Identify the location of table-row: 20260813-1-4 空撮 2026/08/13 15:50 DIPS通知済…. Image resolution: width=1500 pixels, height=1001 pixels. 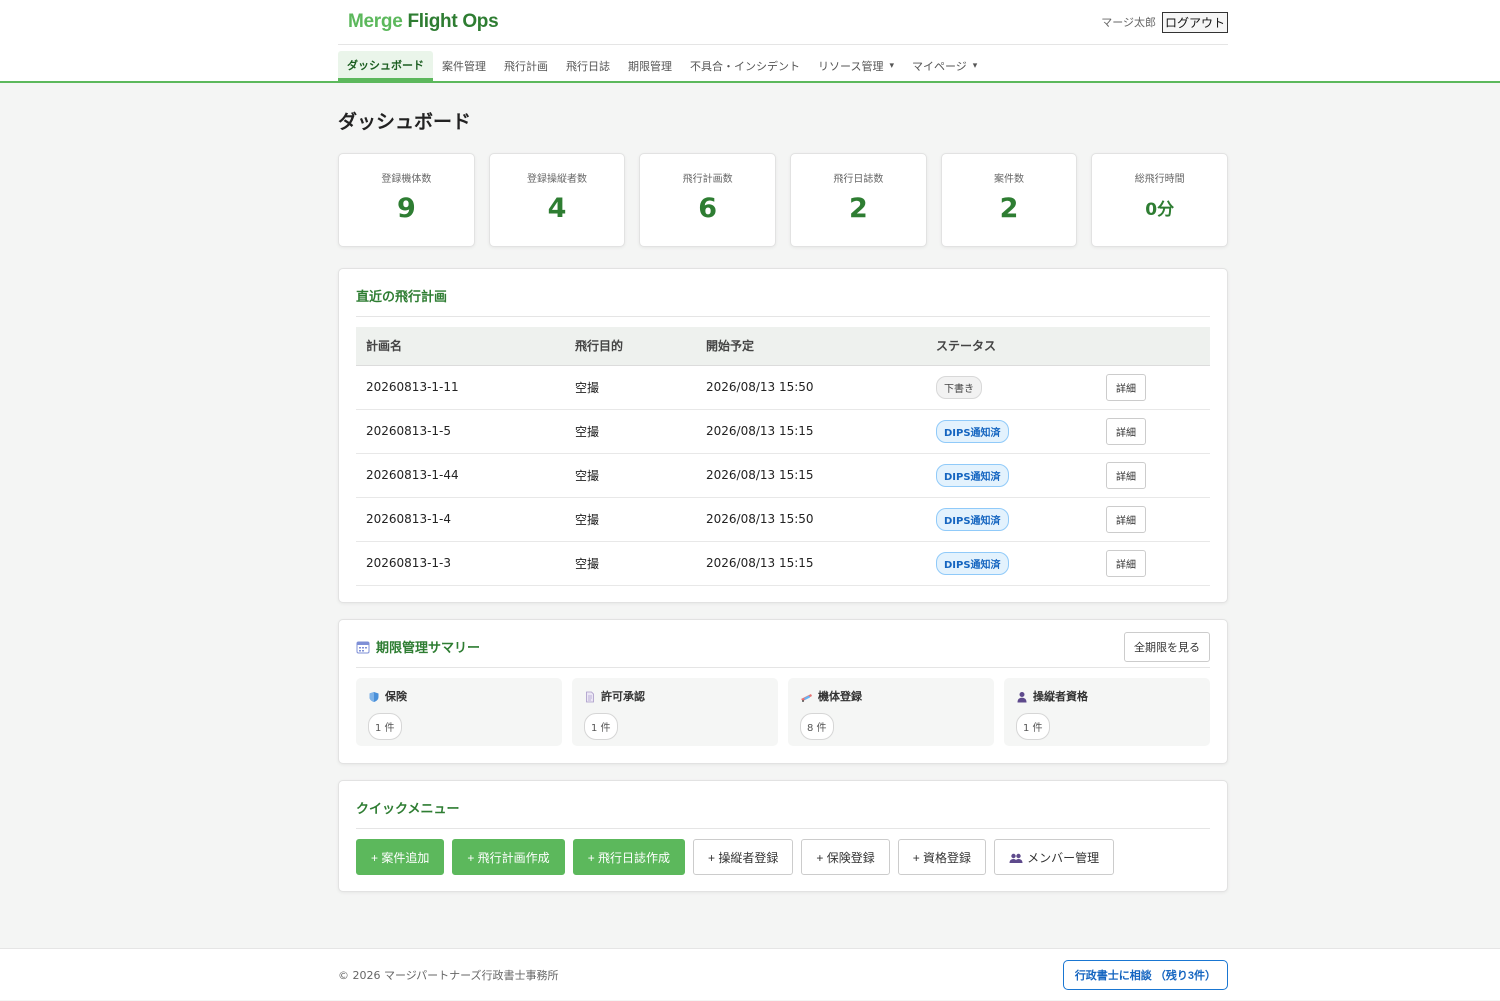
(783, 519).